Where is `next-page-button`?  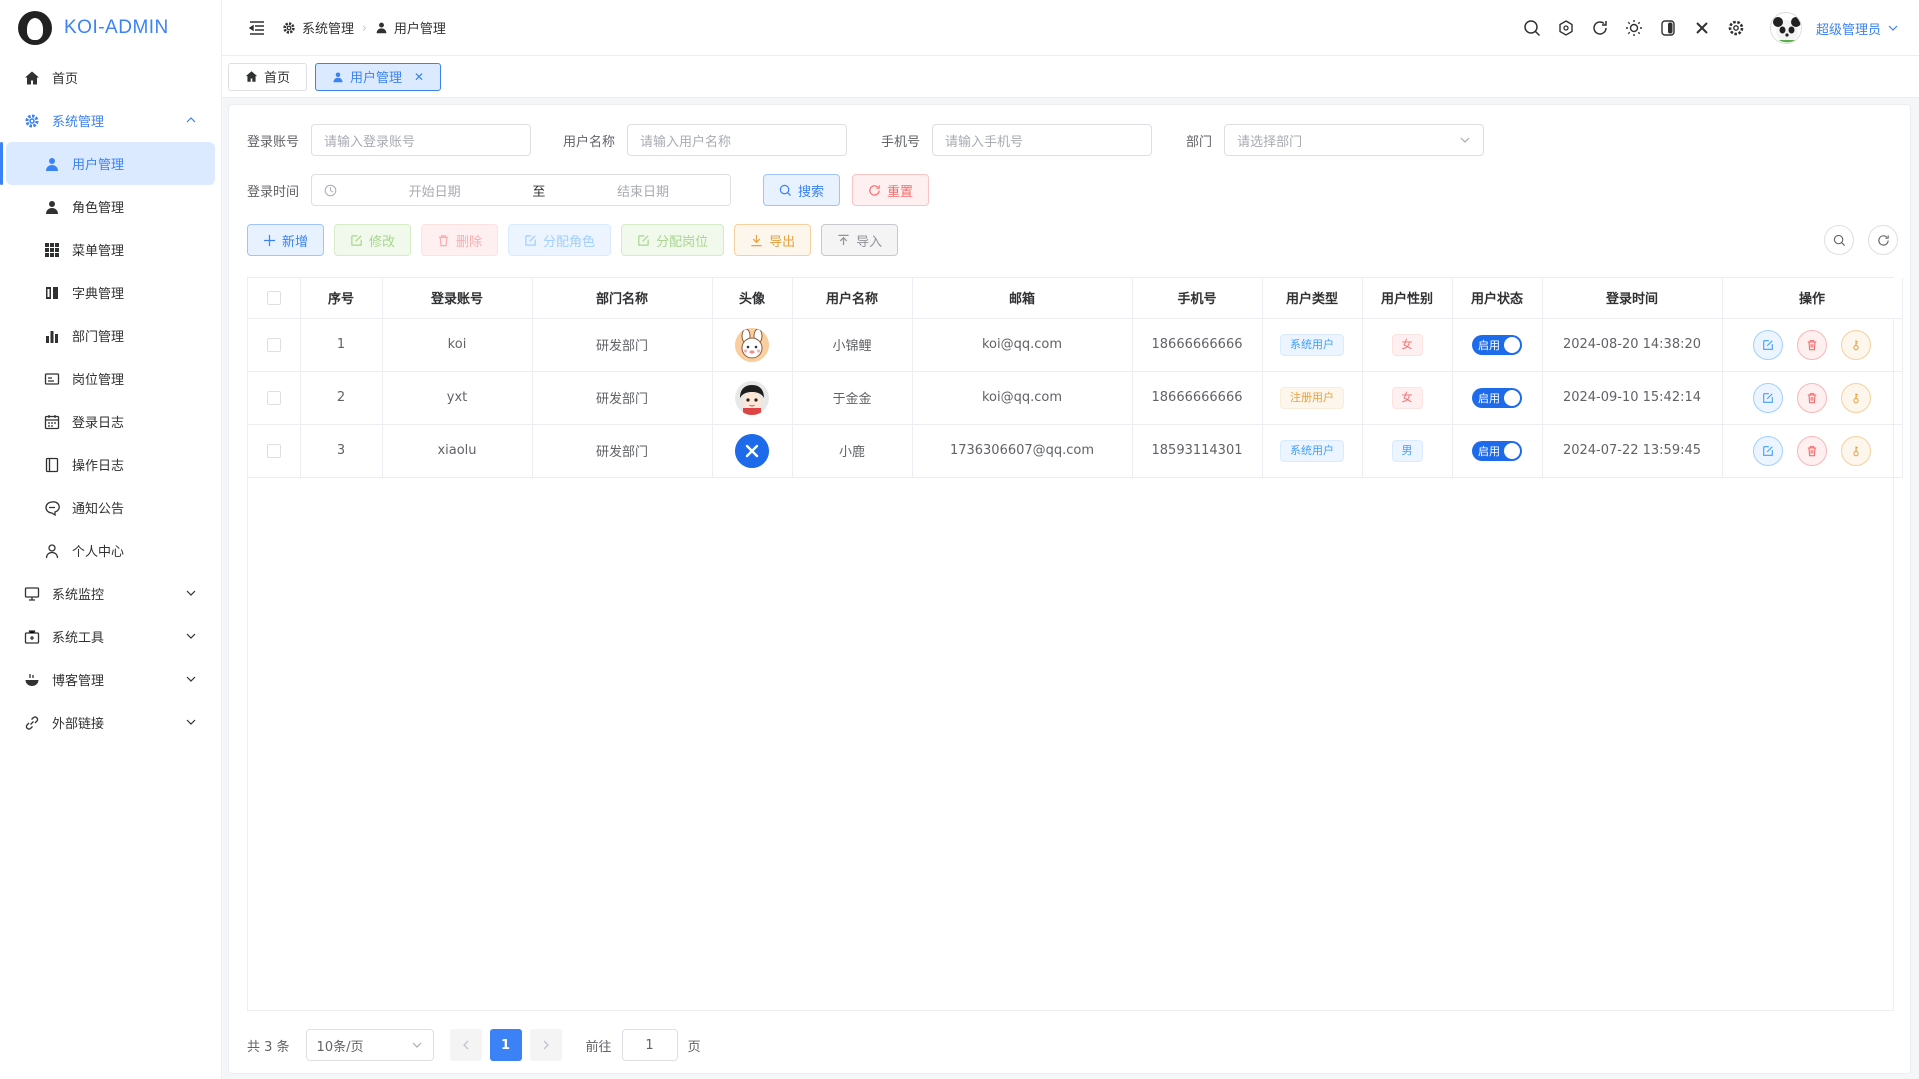 next-page-button is located at coordinates (545, 1045).